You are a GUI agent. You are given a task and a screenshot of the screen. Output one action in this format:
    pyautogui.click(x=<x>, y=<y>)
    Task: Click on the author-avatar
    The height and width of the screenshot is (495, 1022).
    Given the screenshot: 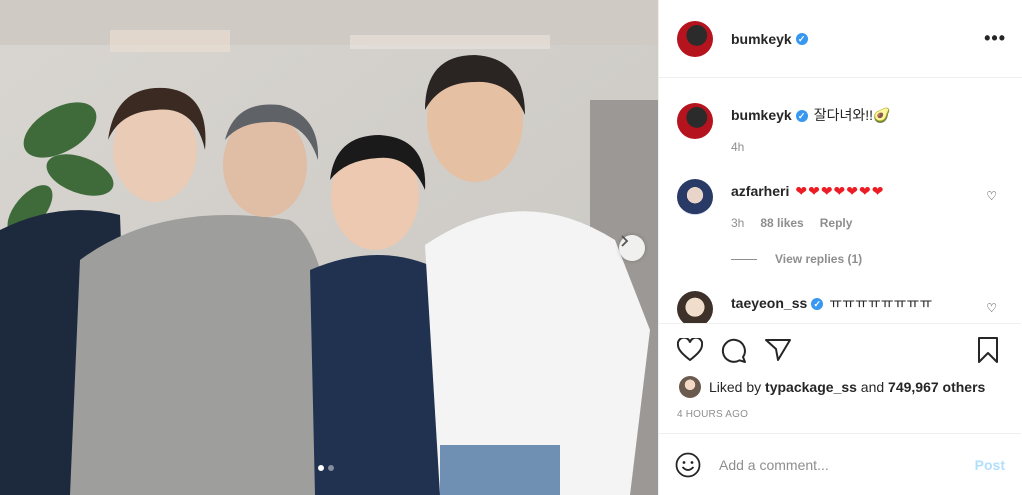 What is the action you would take?
    pyautogui.click(x=695, y=38)
    